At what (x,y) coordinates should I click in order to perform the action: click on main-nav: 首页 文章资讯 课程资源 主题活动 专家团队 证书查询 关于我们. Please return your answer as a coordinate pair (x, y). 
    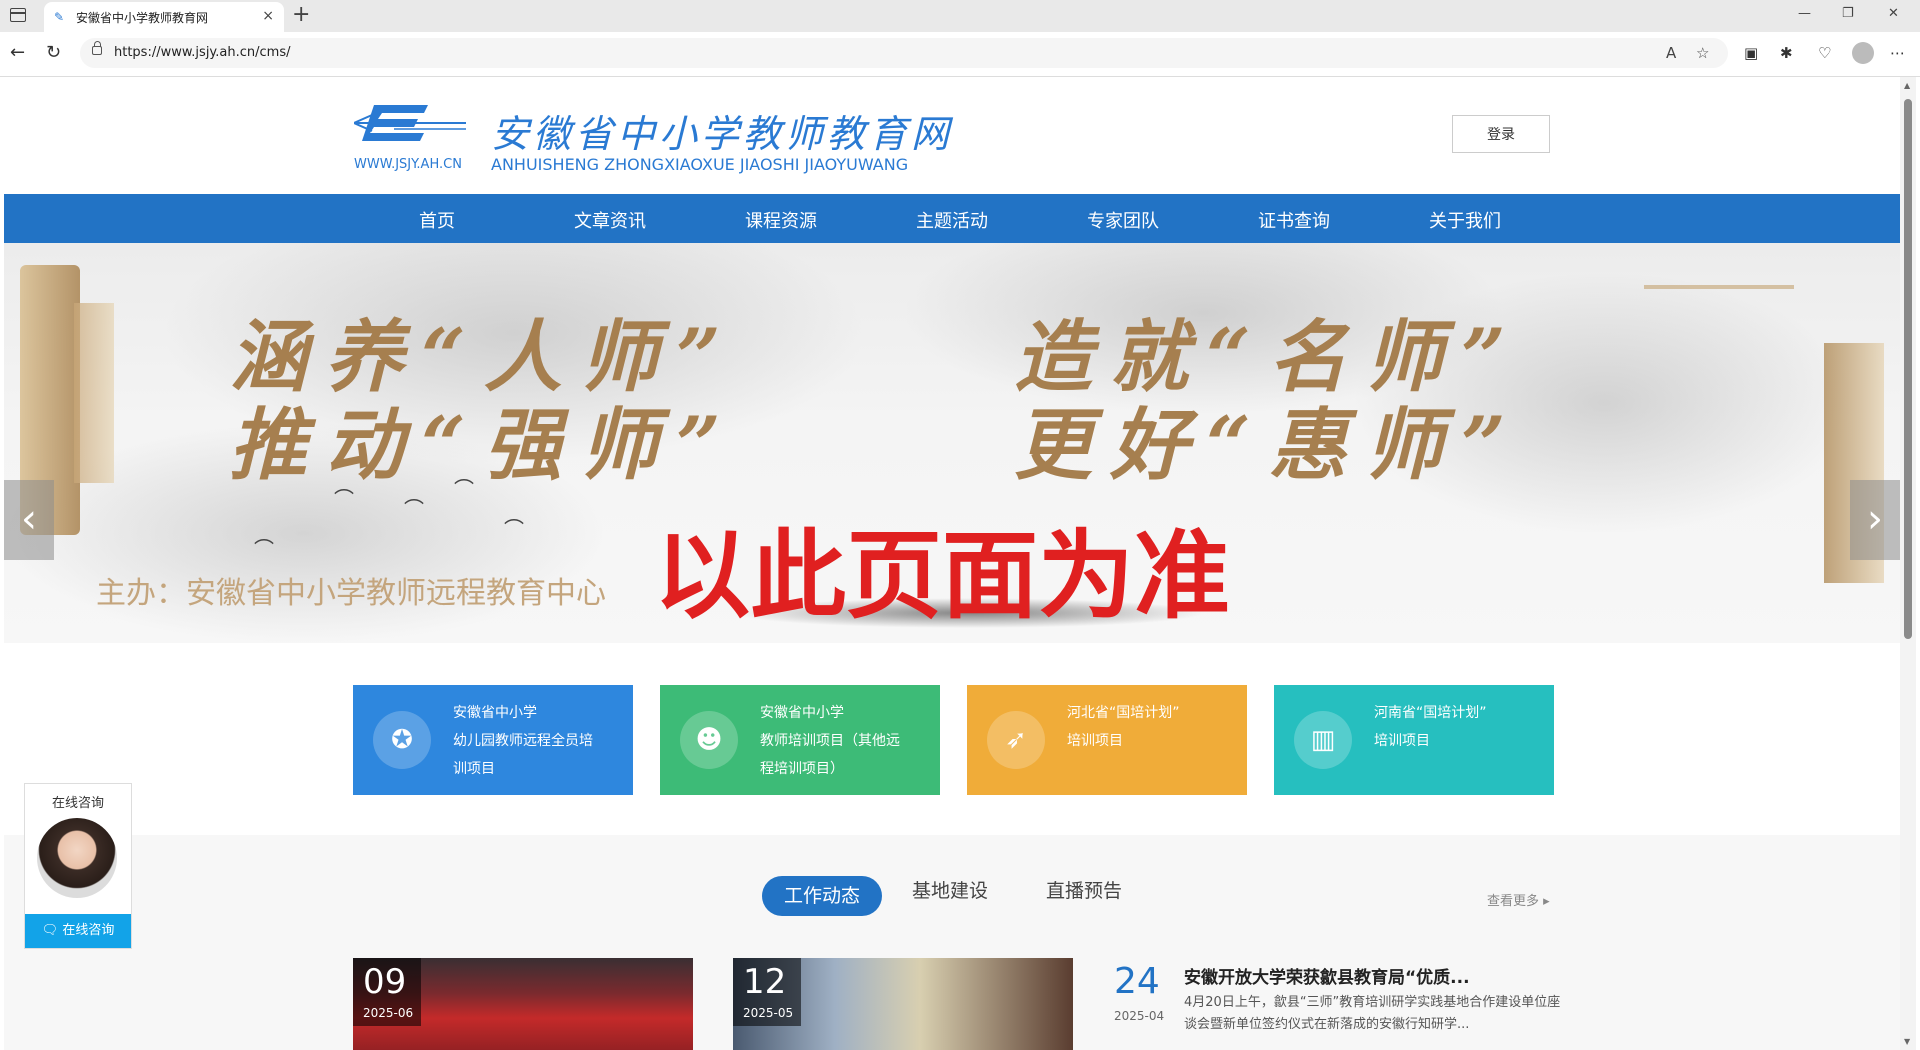
    Looking at the image, I should click on (952, 218).